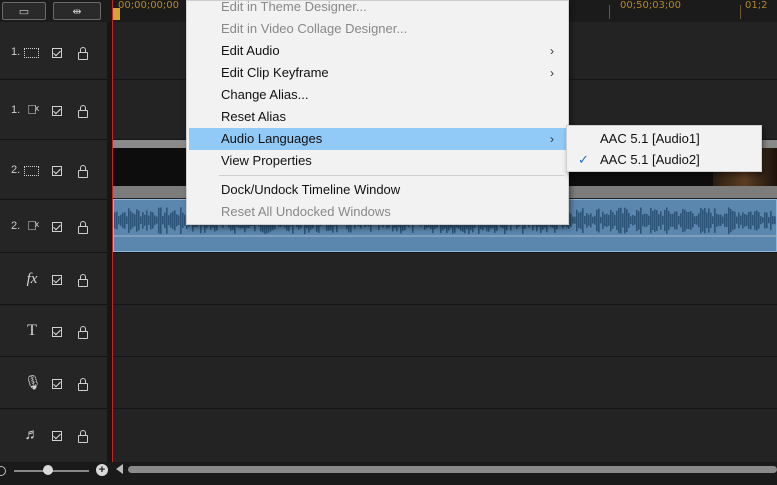 Image resolution: width=777 pixels, height=485 pixels. I want to click on menu-separator, so click(391, 175).